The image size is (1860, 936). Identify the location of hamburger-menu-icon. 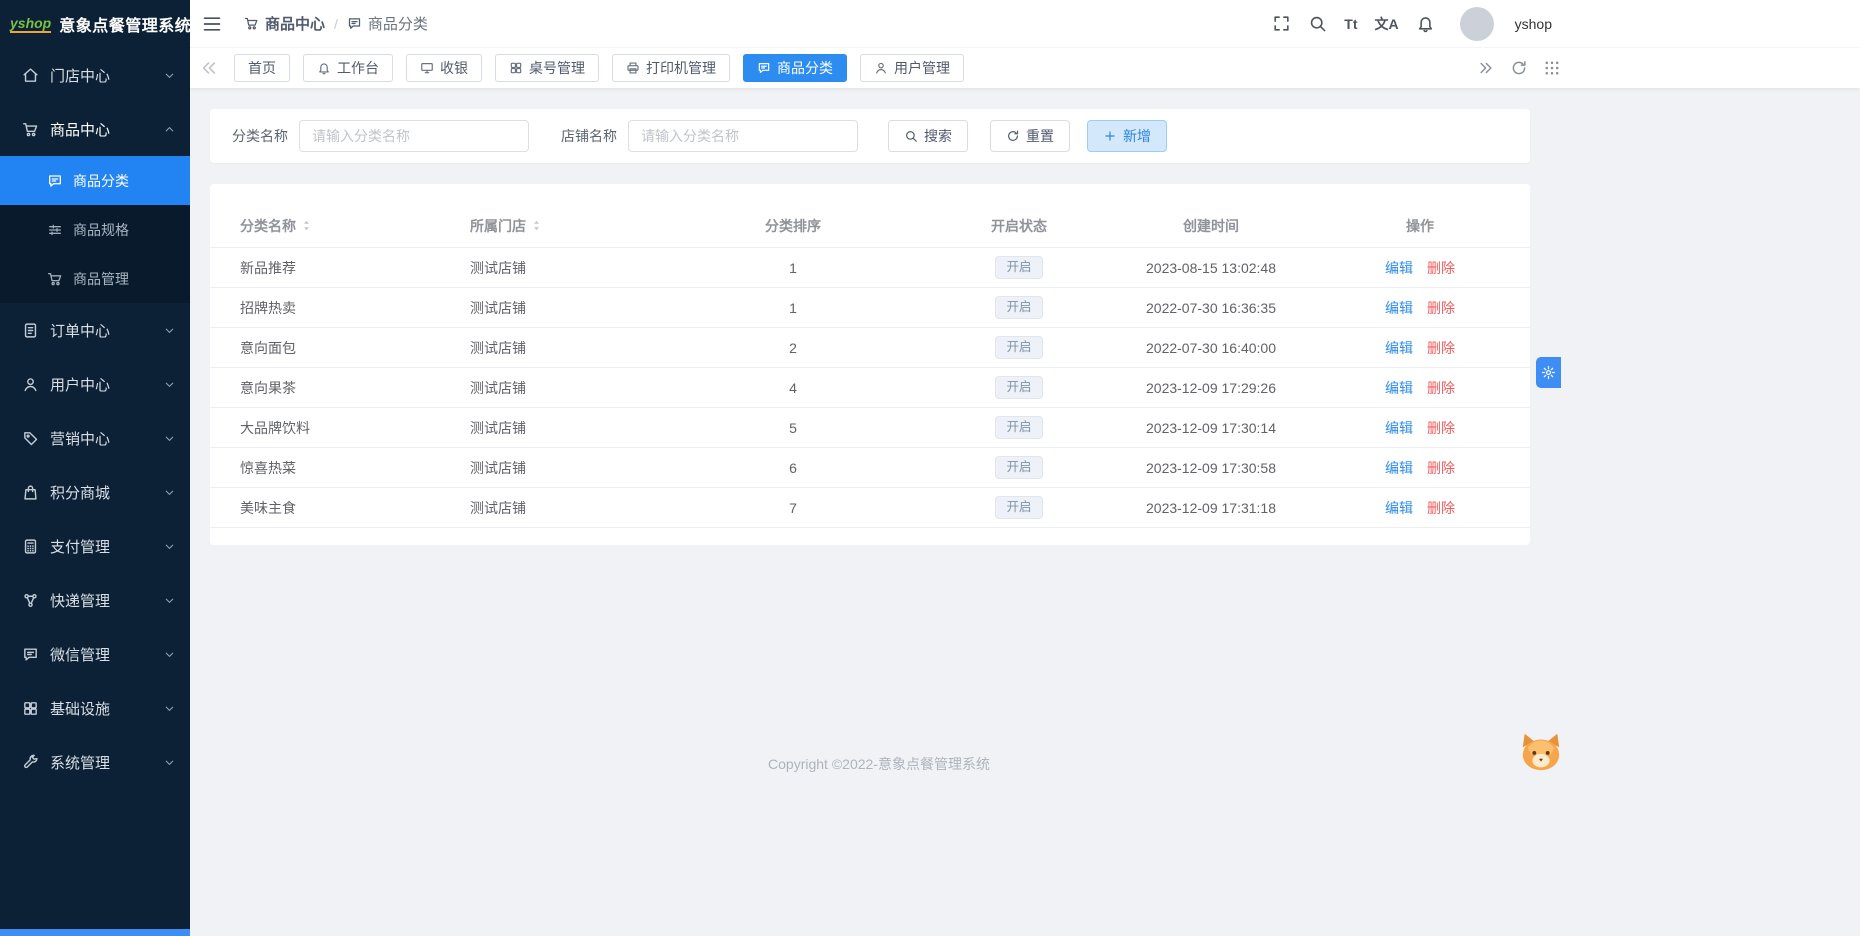
(212, 24).